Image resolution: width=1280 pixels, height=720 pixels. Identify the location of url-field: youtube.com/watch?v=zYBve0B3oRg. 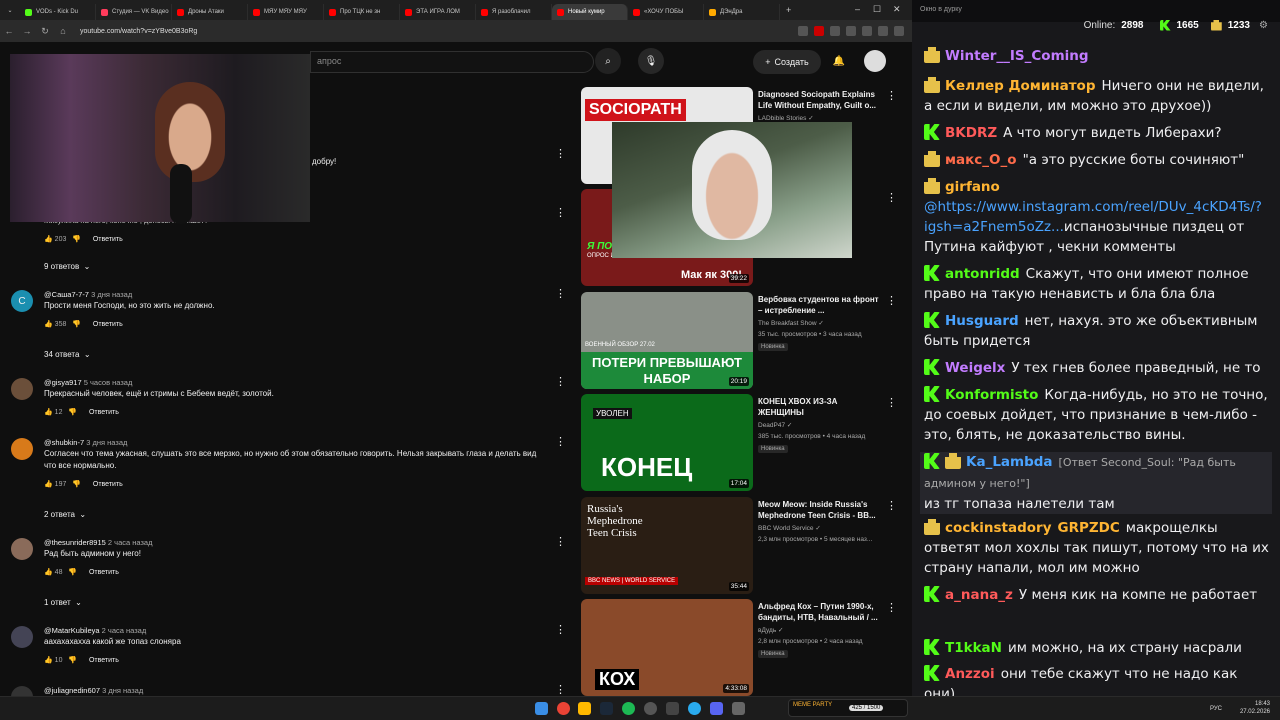
(437, 31).